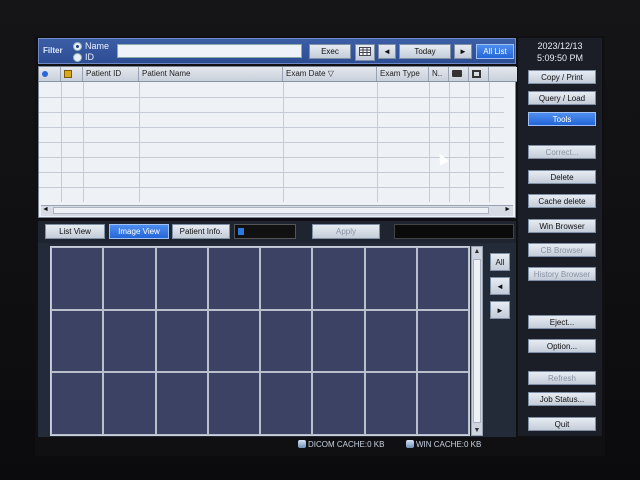 The image size is (640, 480). What do you see at coordinates (562, 250) in the screenshot?
I see `cb-browser-button: CB Browser` at bounding box center [562, 250].